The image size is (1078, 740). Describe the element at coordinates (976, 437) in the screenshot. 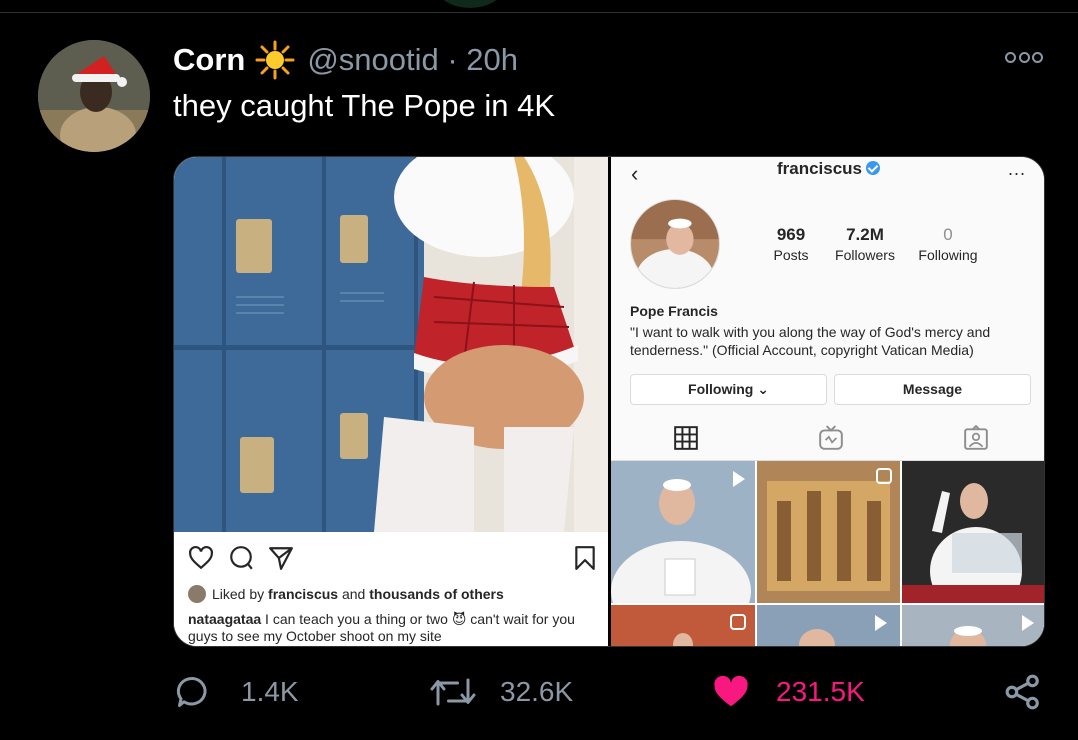

I see `tagged-icon` at that location.